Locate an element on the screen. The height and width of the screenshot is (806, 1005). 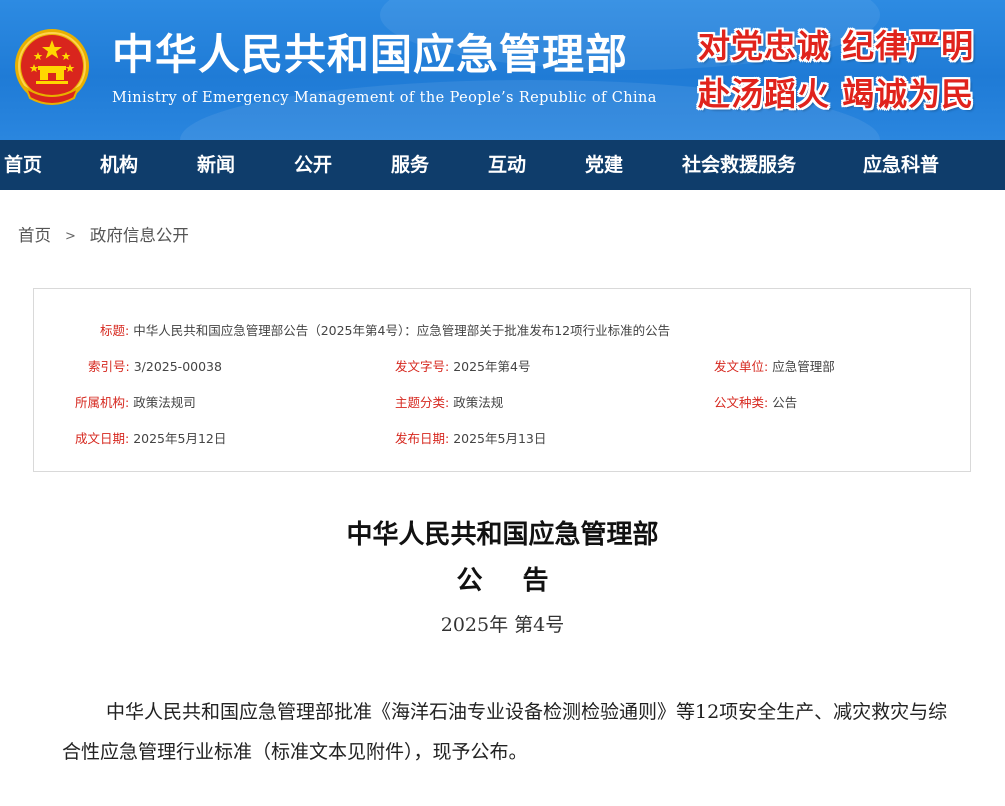
breadcrumb: 首页 > 政府信息公开 is located at coordinates (103, 234).